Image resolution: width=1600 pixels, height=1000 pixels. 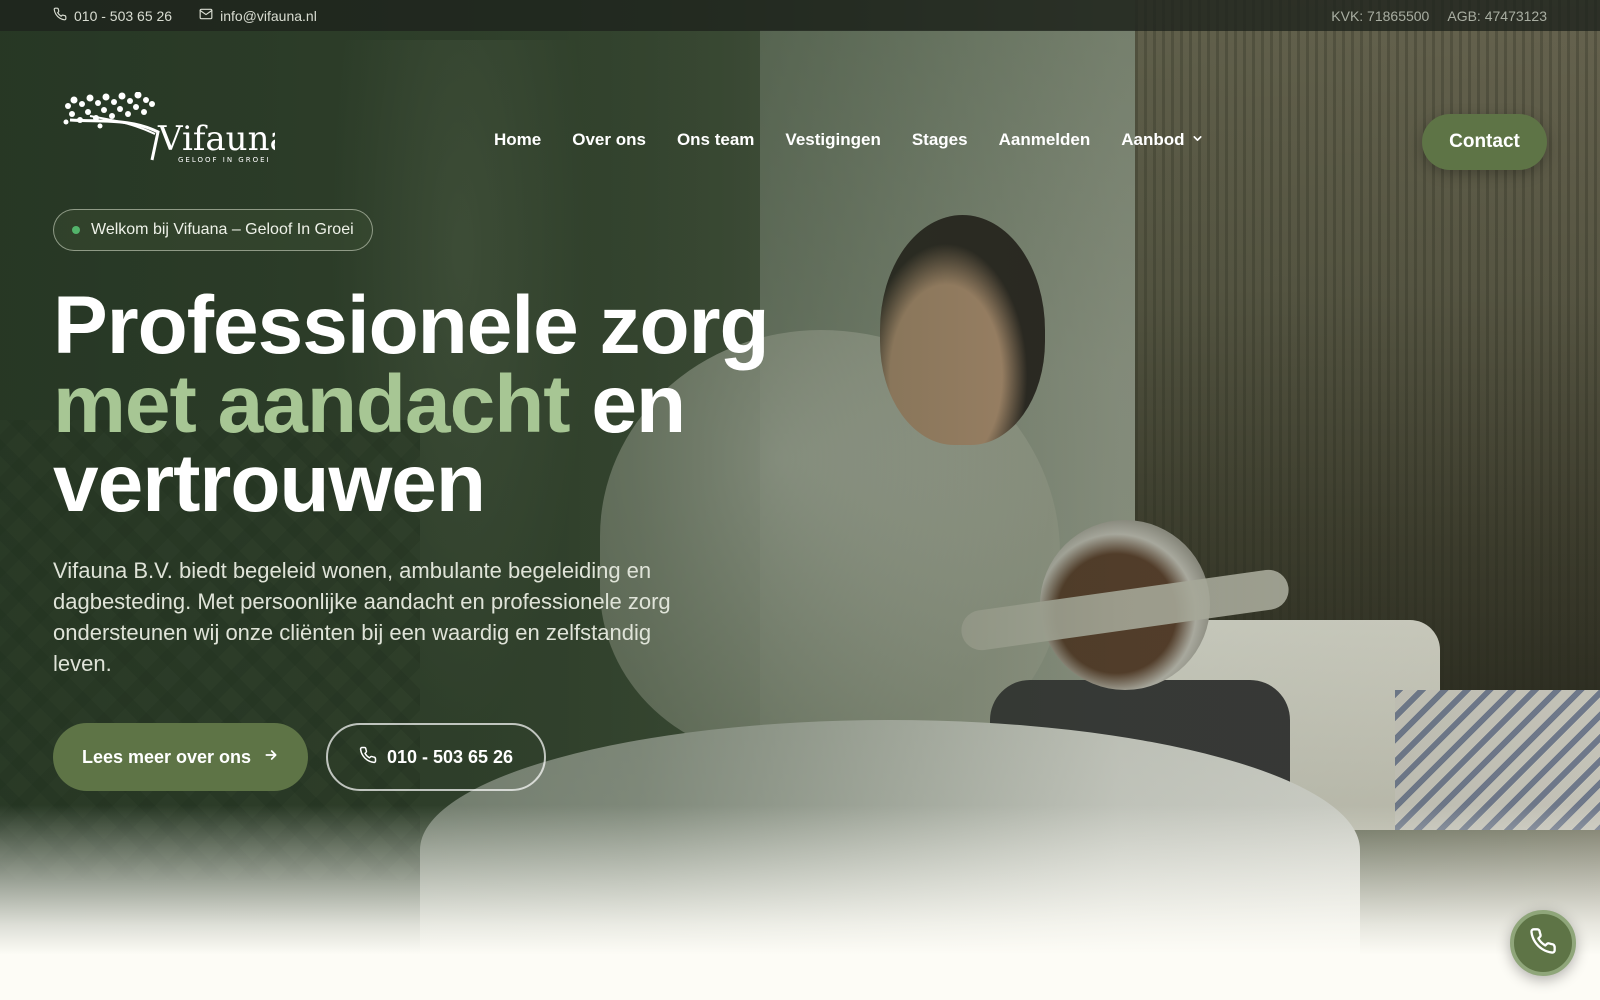 What do you see at coordinates (76, 230) in the screenshot?
I see `status-dot` at bounding box center [76, 230].